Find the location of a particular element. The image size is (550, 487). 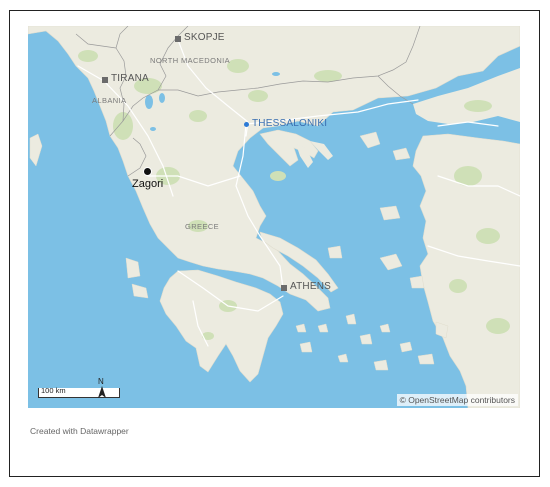

thessaloniki-marker is located at coordinates (246, 124).